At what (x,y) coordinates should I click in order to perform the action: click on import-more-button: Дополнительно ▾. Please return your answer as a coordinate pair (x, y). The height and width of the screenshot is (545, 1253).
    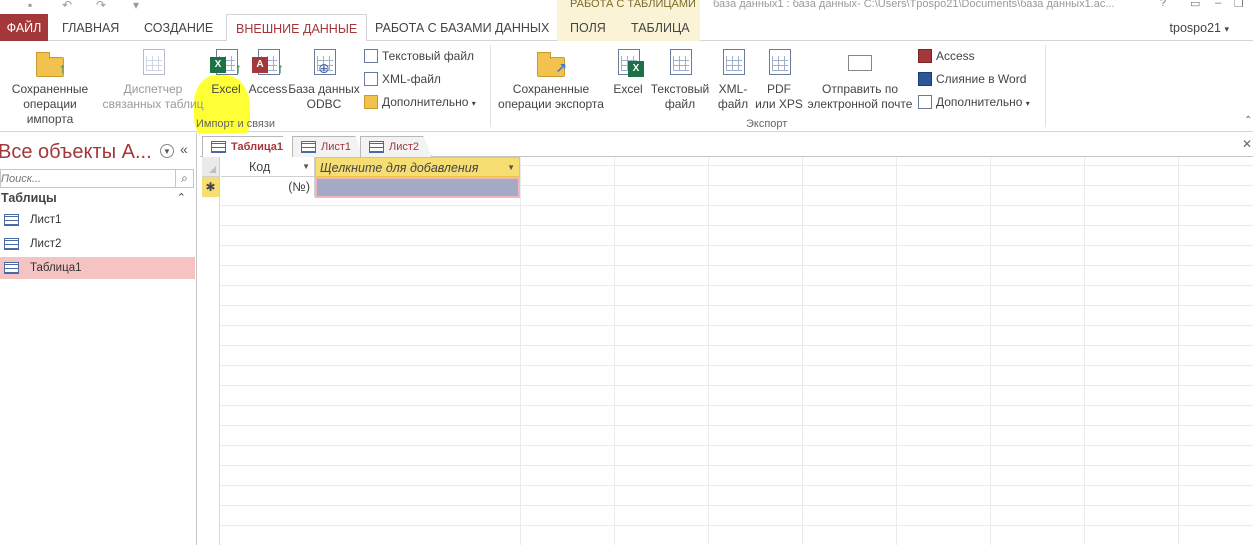
    Looking at the image, I should click on (420, 102).